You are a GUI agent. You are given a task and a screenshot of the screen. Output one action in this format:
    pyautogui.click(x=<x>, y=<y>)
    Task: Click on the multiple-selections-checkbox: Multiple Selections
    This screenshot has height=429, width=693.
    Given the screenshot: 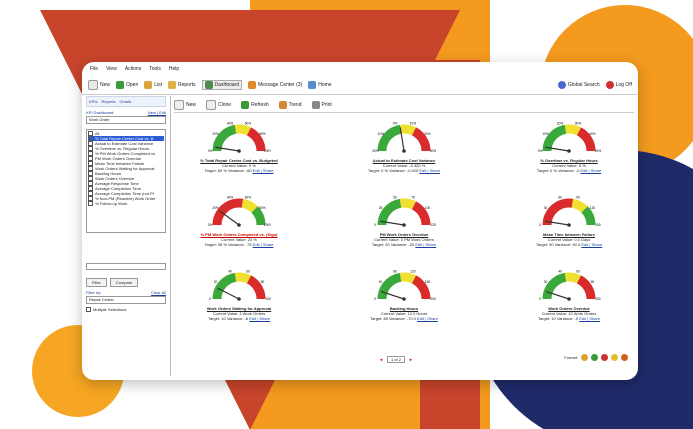 What is the action you would take?
    pyautogui.click(x=126, y=309)
    